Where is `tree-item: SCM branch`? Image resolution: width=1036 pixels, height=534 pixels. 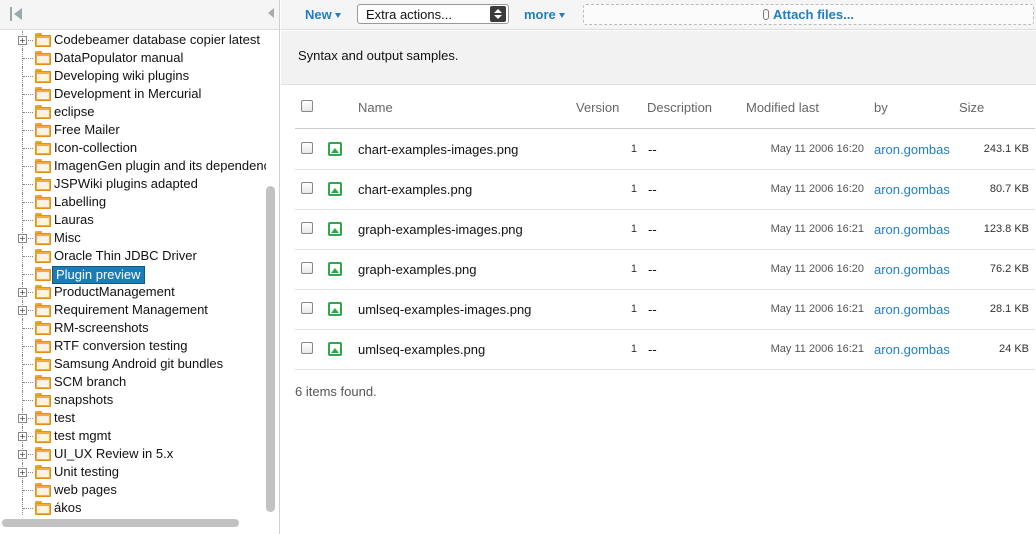
tree-item: SCM branch is located at coordinates (133, 382).